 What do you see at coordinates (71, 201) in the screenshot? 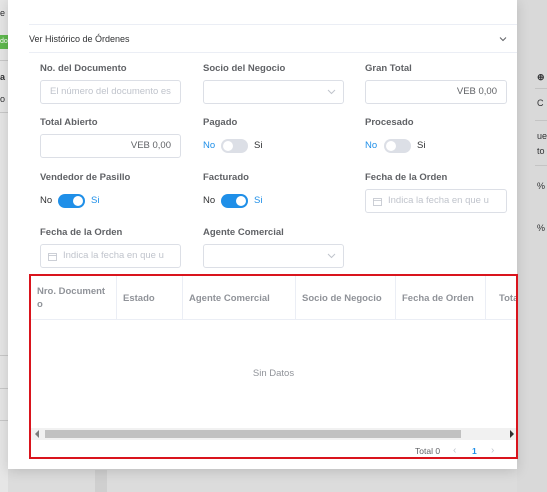
I see `sales-rep-toggle` at bounding box center [71, 201].